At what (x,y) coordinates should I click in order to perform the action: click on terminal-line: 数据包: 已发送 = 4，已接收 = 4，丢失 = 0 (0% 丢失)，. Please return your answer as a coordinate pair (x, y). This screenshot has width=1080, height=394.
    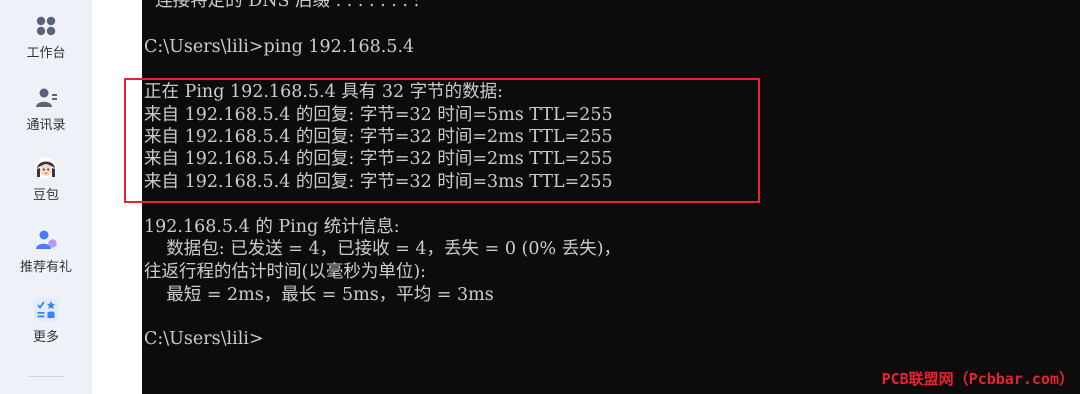
    Looking at the image, I should click on (383, 249).